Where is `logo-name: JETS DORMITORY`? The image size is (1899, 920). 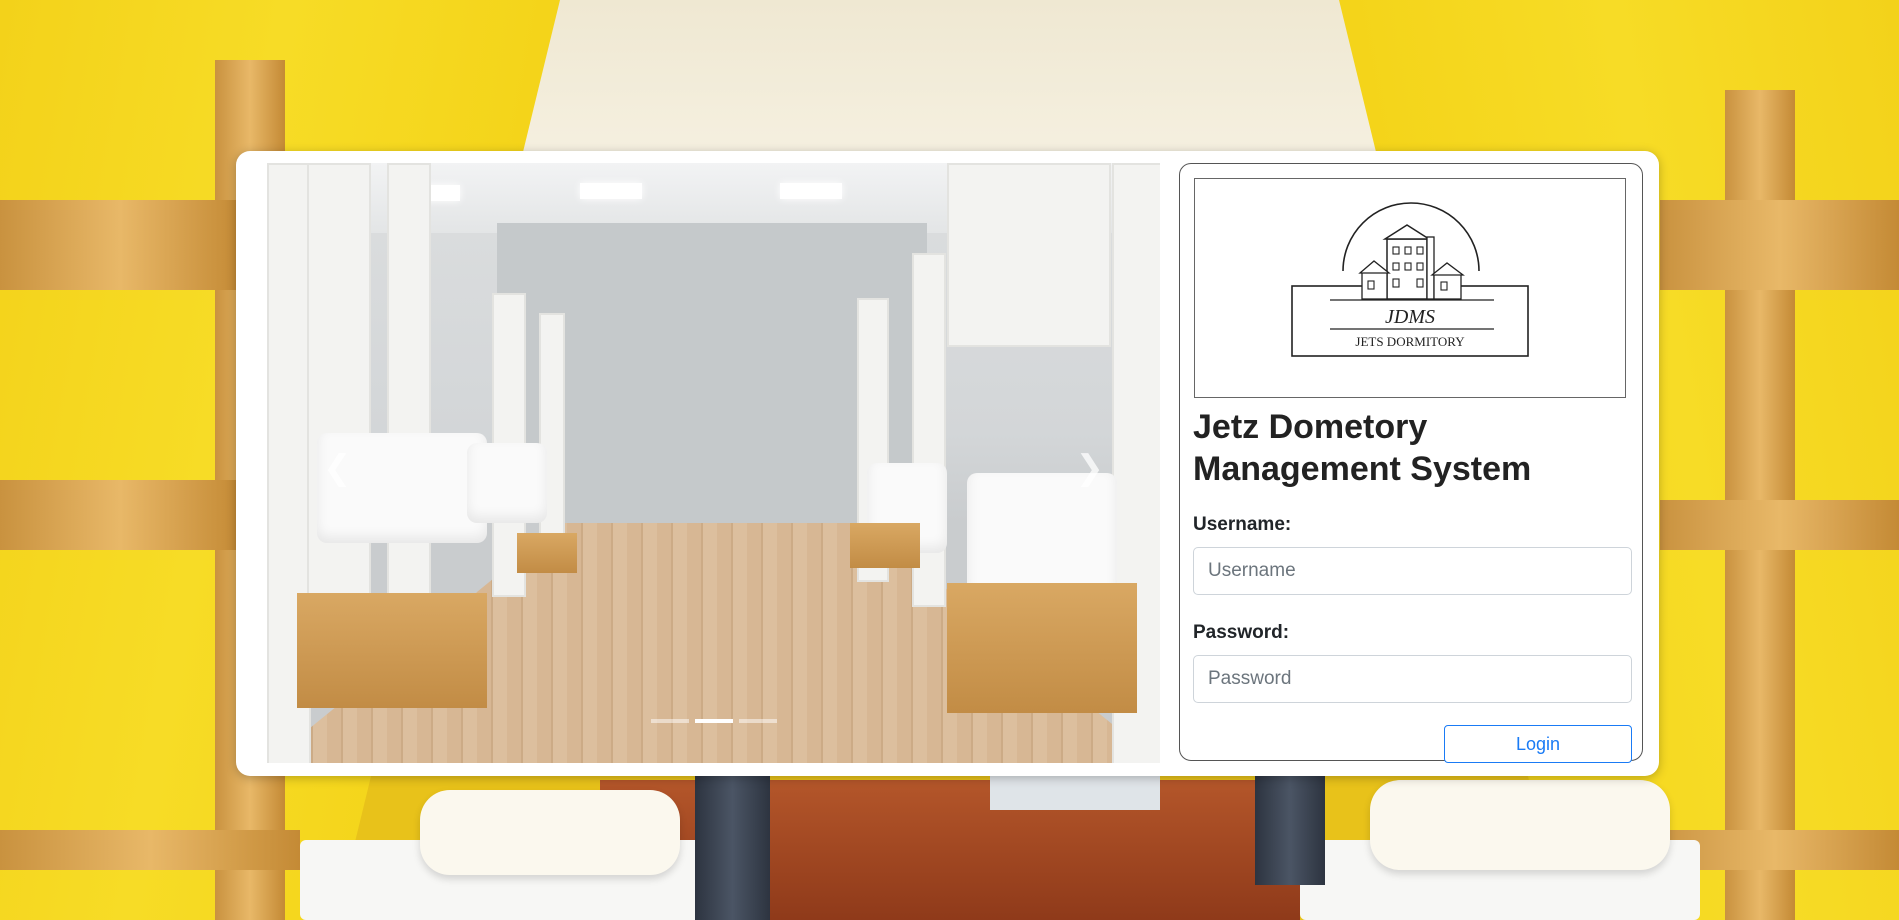 logo-name: JETS DORMITORY is located at coordinates (1410, 341).